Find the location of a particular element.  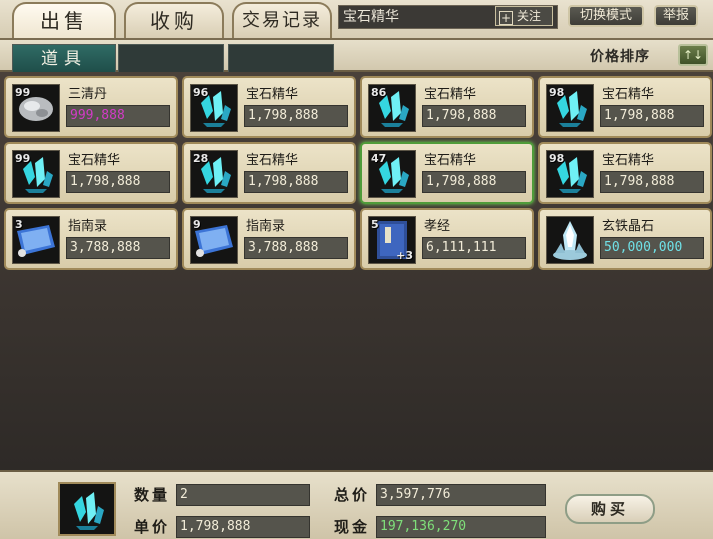

tab-buy: 收购 is located at coordinates (174, 20).